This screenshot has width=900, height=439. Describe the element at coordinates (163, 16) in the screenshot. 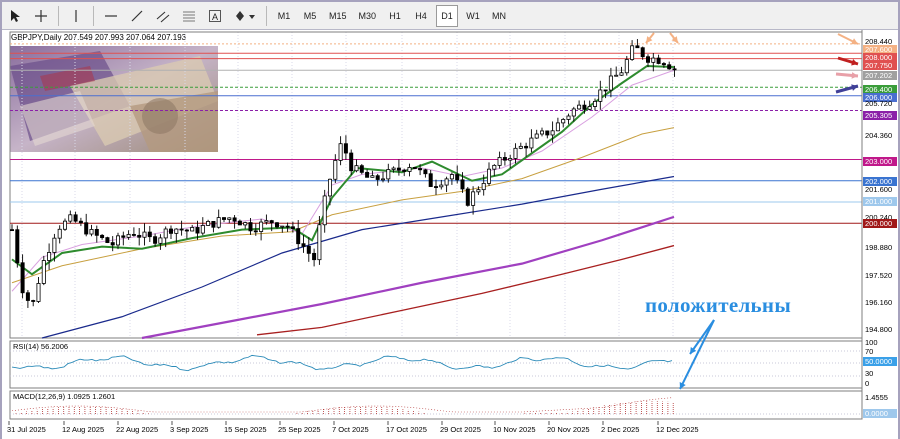

I see `channel-tool-icon` at that location.